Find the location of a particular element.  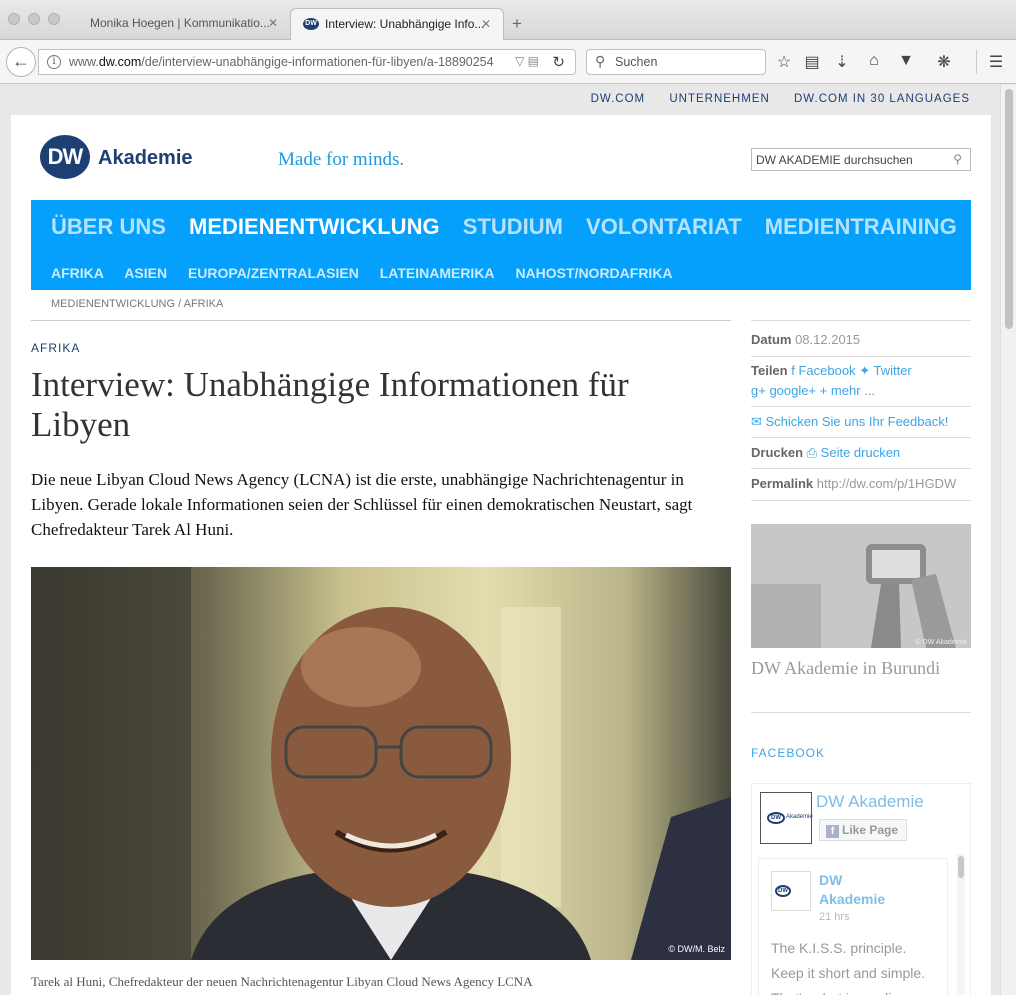

share-facebook-label: Facebook is located at coordinates (827, 370).